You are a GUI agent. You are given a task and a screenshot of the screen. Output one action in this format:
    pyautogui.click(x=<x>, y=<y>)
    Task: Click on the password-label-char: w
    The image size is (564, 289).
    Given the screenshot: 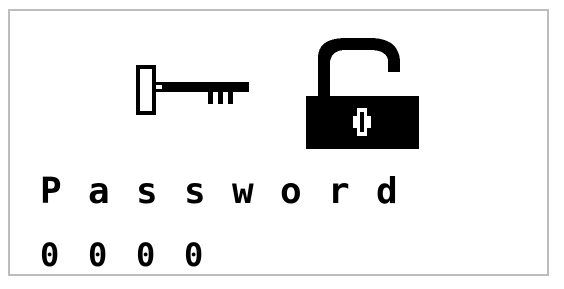 What is the action you would take?
    pyautogui.click(x=243, y=191)
    